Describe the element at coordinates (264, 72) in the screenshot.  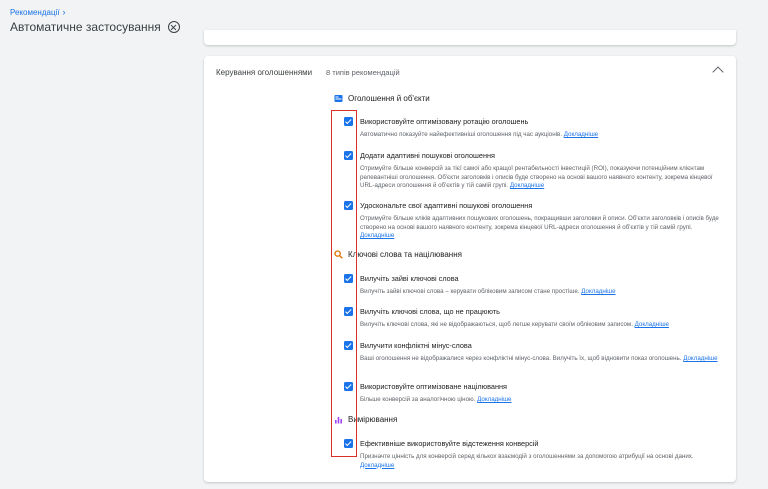
I see `card-title: Керування оголошеннями` at that location.